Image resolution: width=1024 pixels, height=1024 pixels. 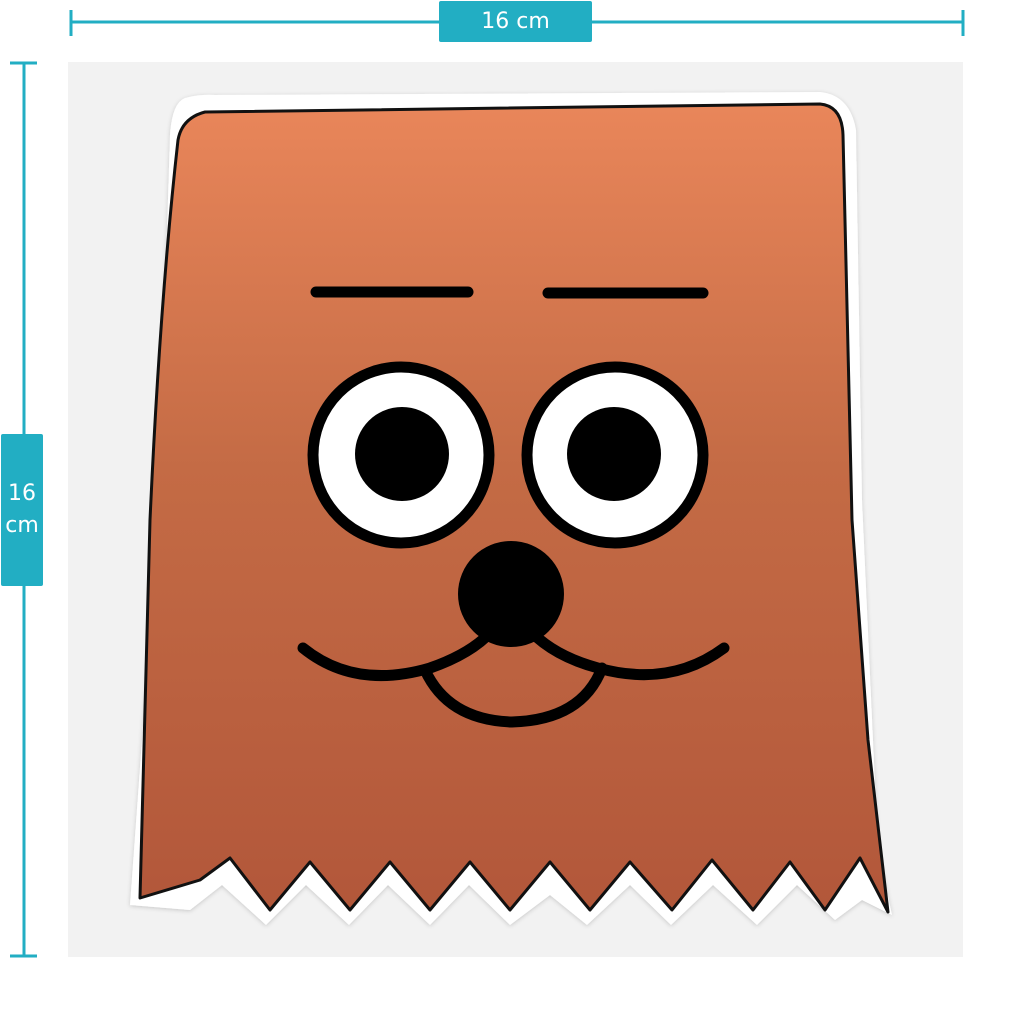 I want to click on width-unit: cm, so click(x=533, y=21).